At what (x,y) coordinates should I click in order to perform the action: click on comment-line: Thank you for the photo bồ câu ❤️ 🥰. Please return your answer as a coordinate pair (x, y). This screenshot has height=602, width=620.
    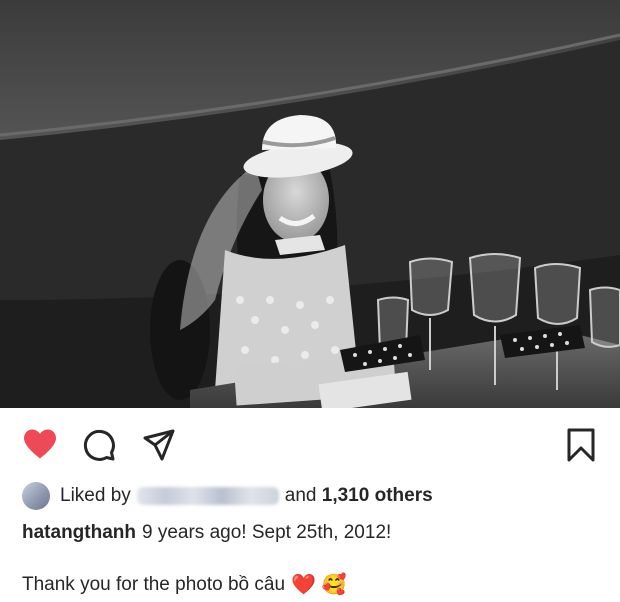
    Looking at the image, I should click on (184, 585).